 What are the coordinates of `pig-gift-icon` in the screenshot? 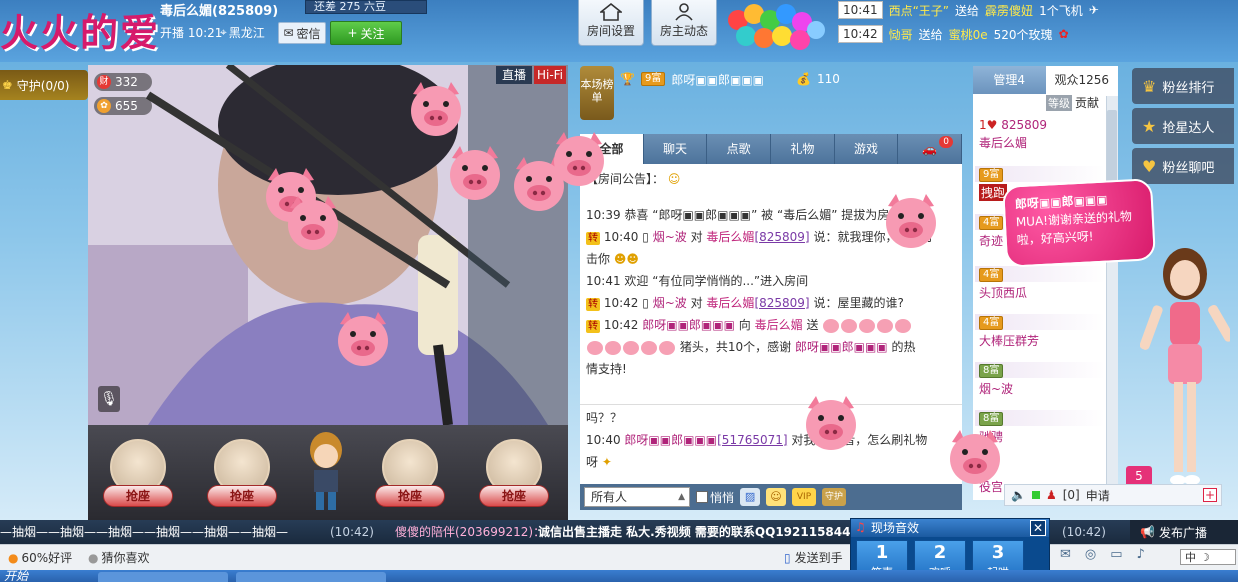 It's located at (649, 347).